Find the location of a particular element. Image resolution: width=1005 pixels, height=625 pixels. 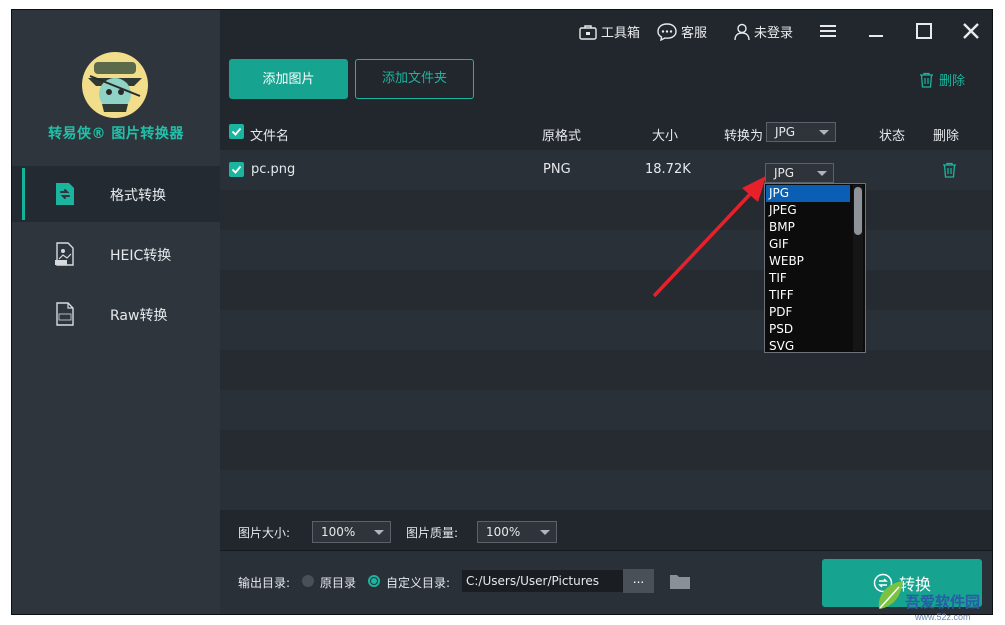

sidebar-item-raw: Raw转换 is located at coordinates (116, 314).